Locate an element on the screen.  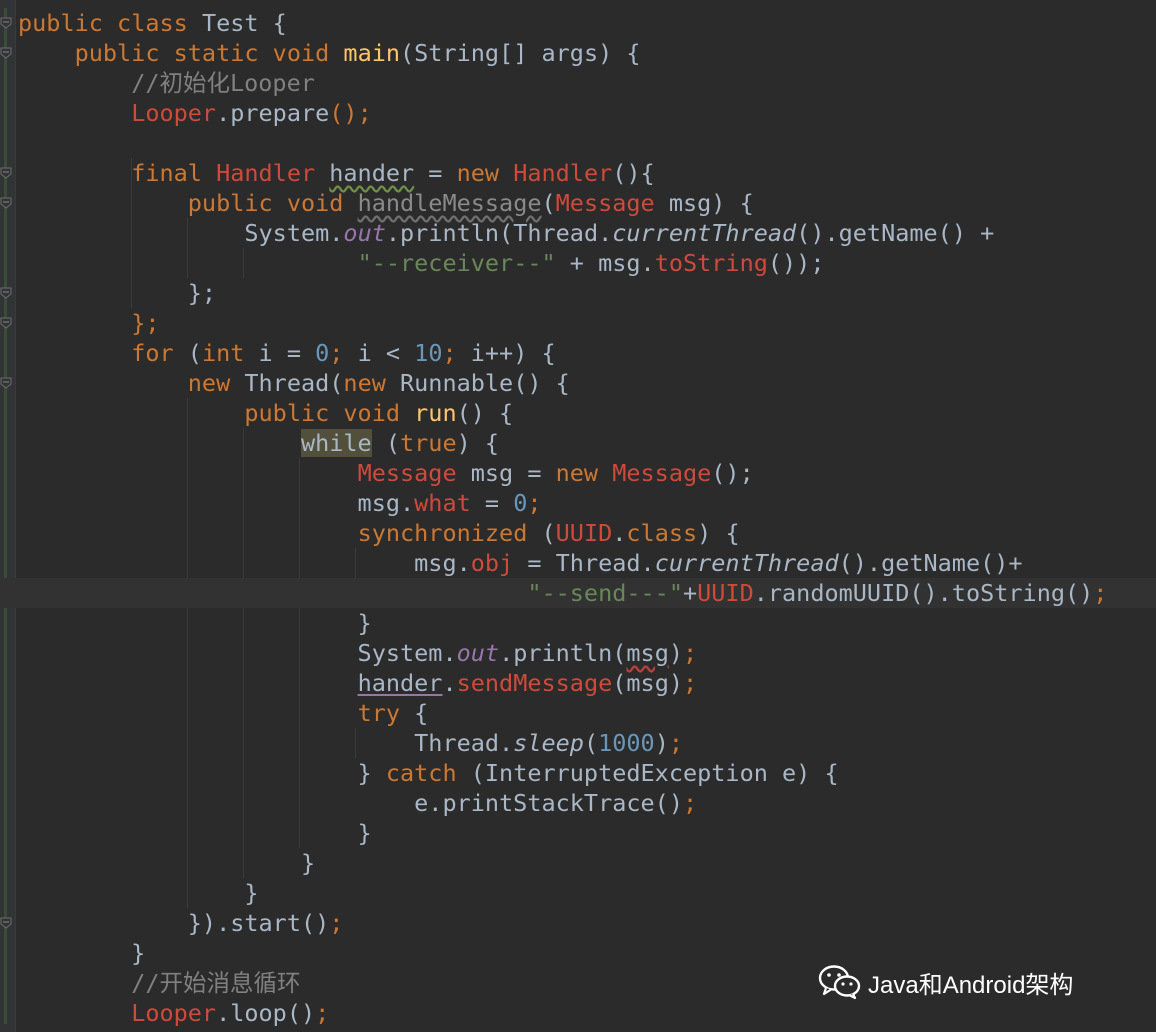
code-line: //初始化Looper is located at coordinates (578, 83).